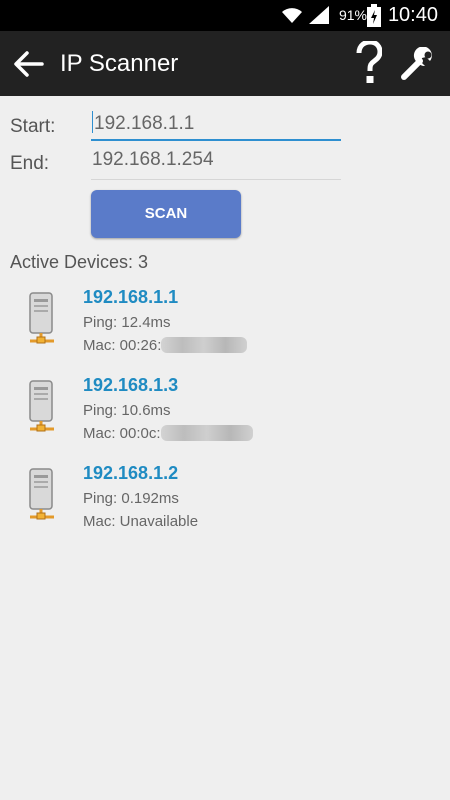  Describe the element at coordinates (119, 63) in the screenshot. I see `page-title: IP Scanner` at that location.